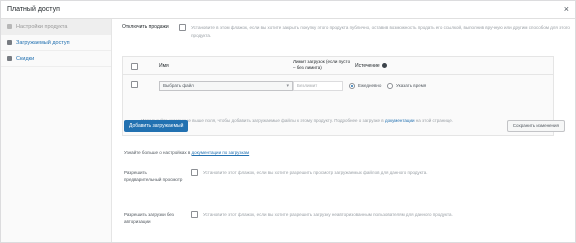 The height and width of the screenshot is (243, 576). What do you see at coordinates (56, 59) in the screenshot?
I see `sidebar-item-discounts: Скидки` at bounding box center [56, 59].